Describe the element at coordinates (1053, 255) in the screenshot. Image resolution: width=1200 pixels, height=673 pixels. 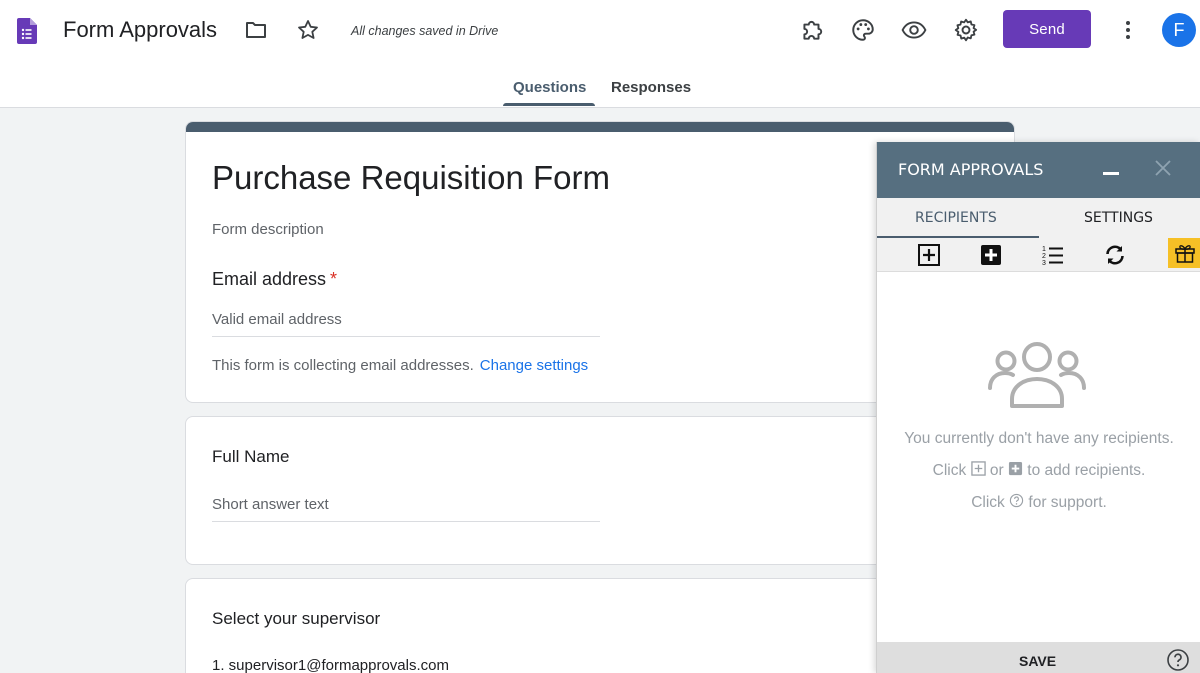
I see `numbered-list-icon: 1 2 3` at that location.